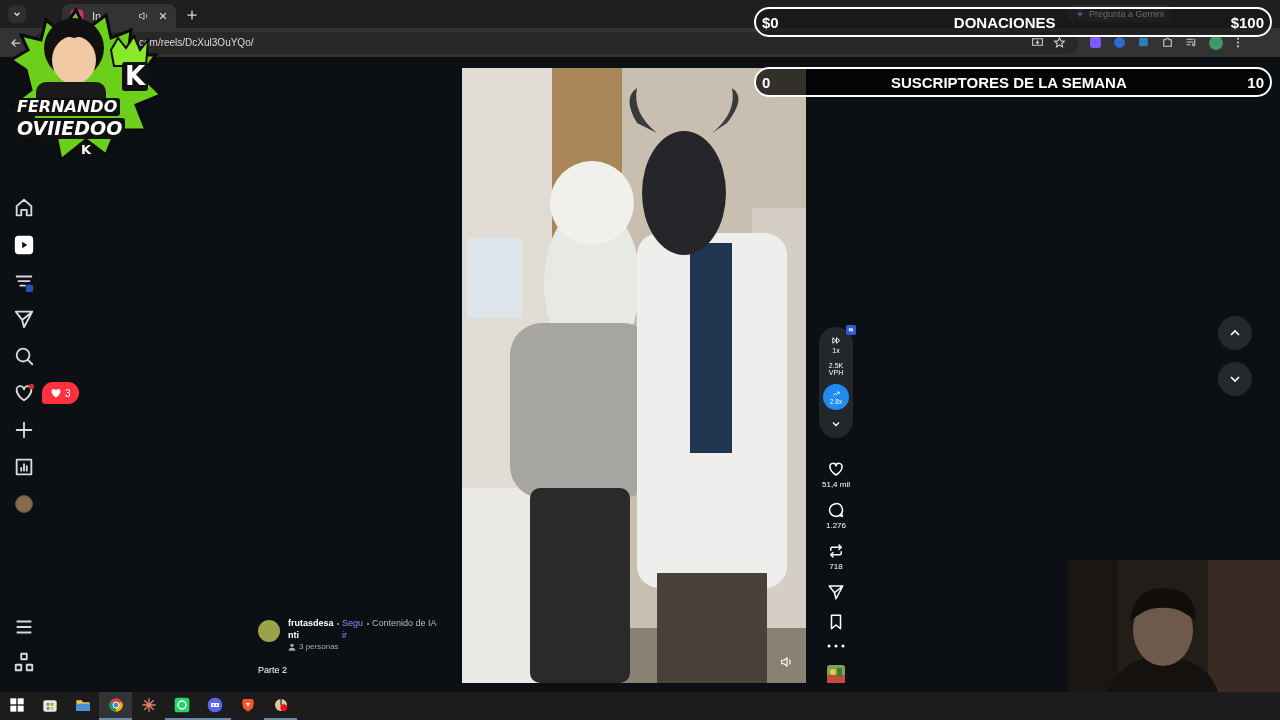  What do you see at coordinates (273, 670) in the screenshot?
I see `reel-caption: Parte 2` at bounding box center [273, 670].